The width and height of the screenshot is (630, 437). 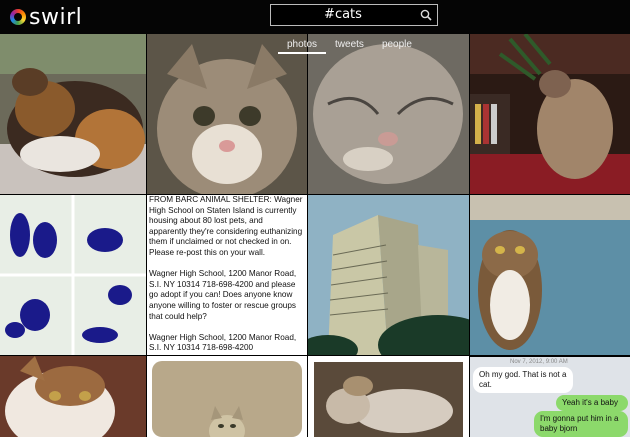 I want to click on tab-people: people, so click(x=397, y=45).